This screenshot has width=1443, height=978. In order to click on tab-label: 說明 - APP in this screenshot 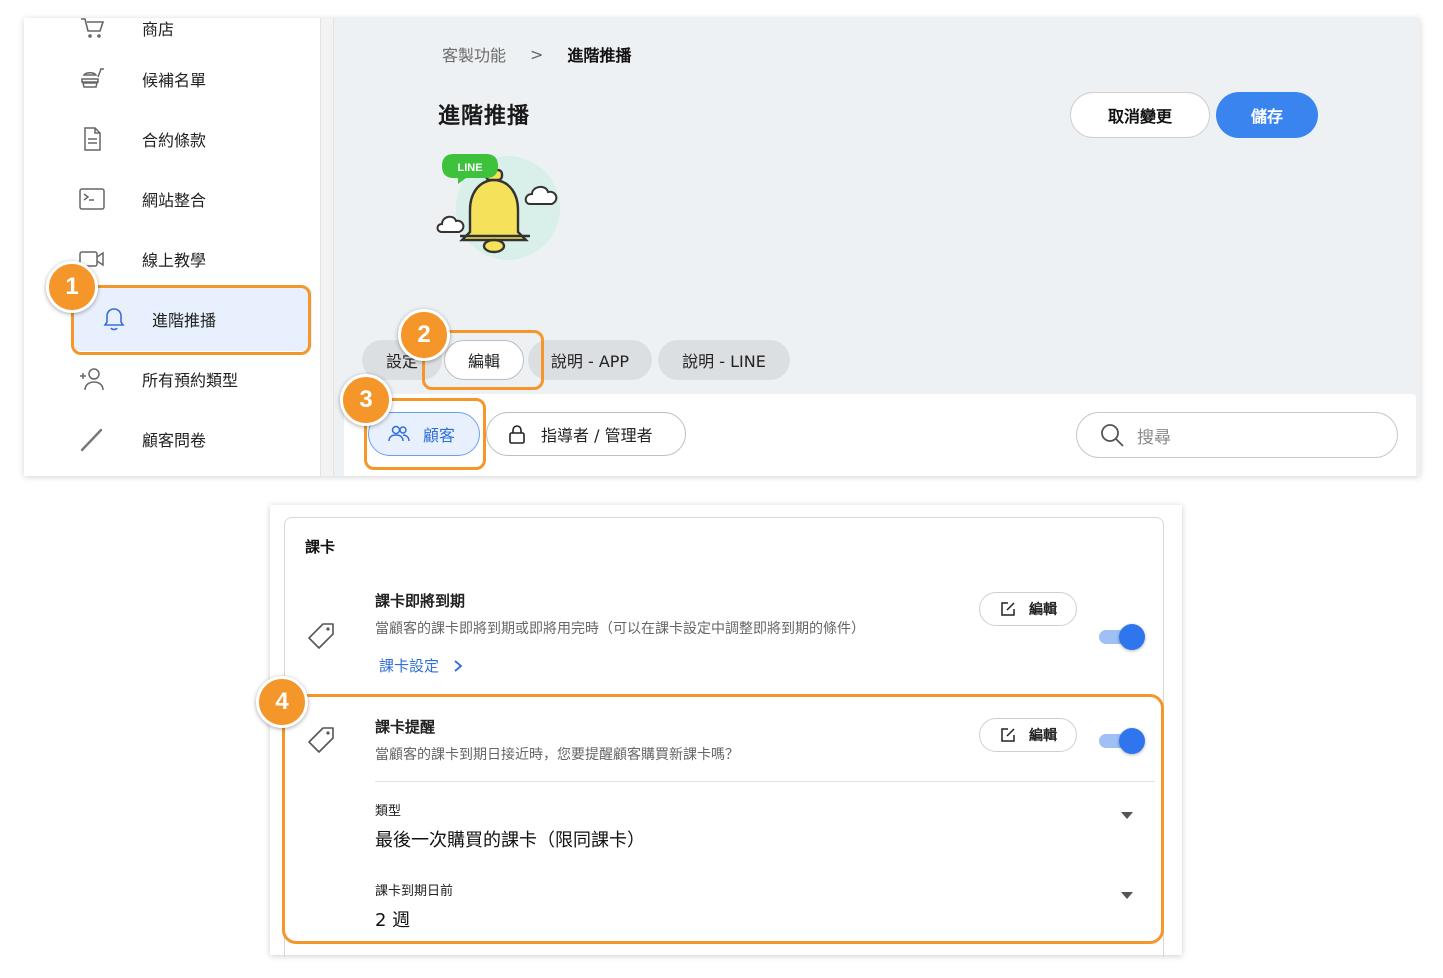, I will do `click(590, 361)`.